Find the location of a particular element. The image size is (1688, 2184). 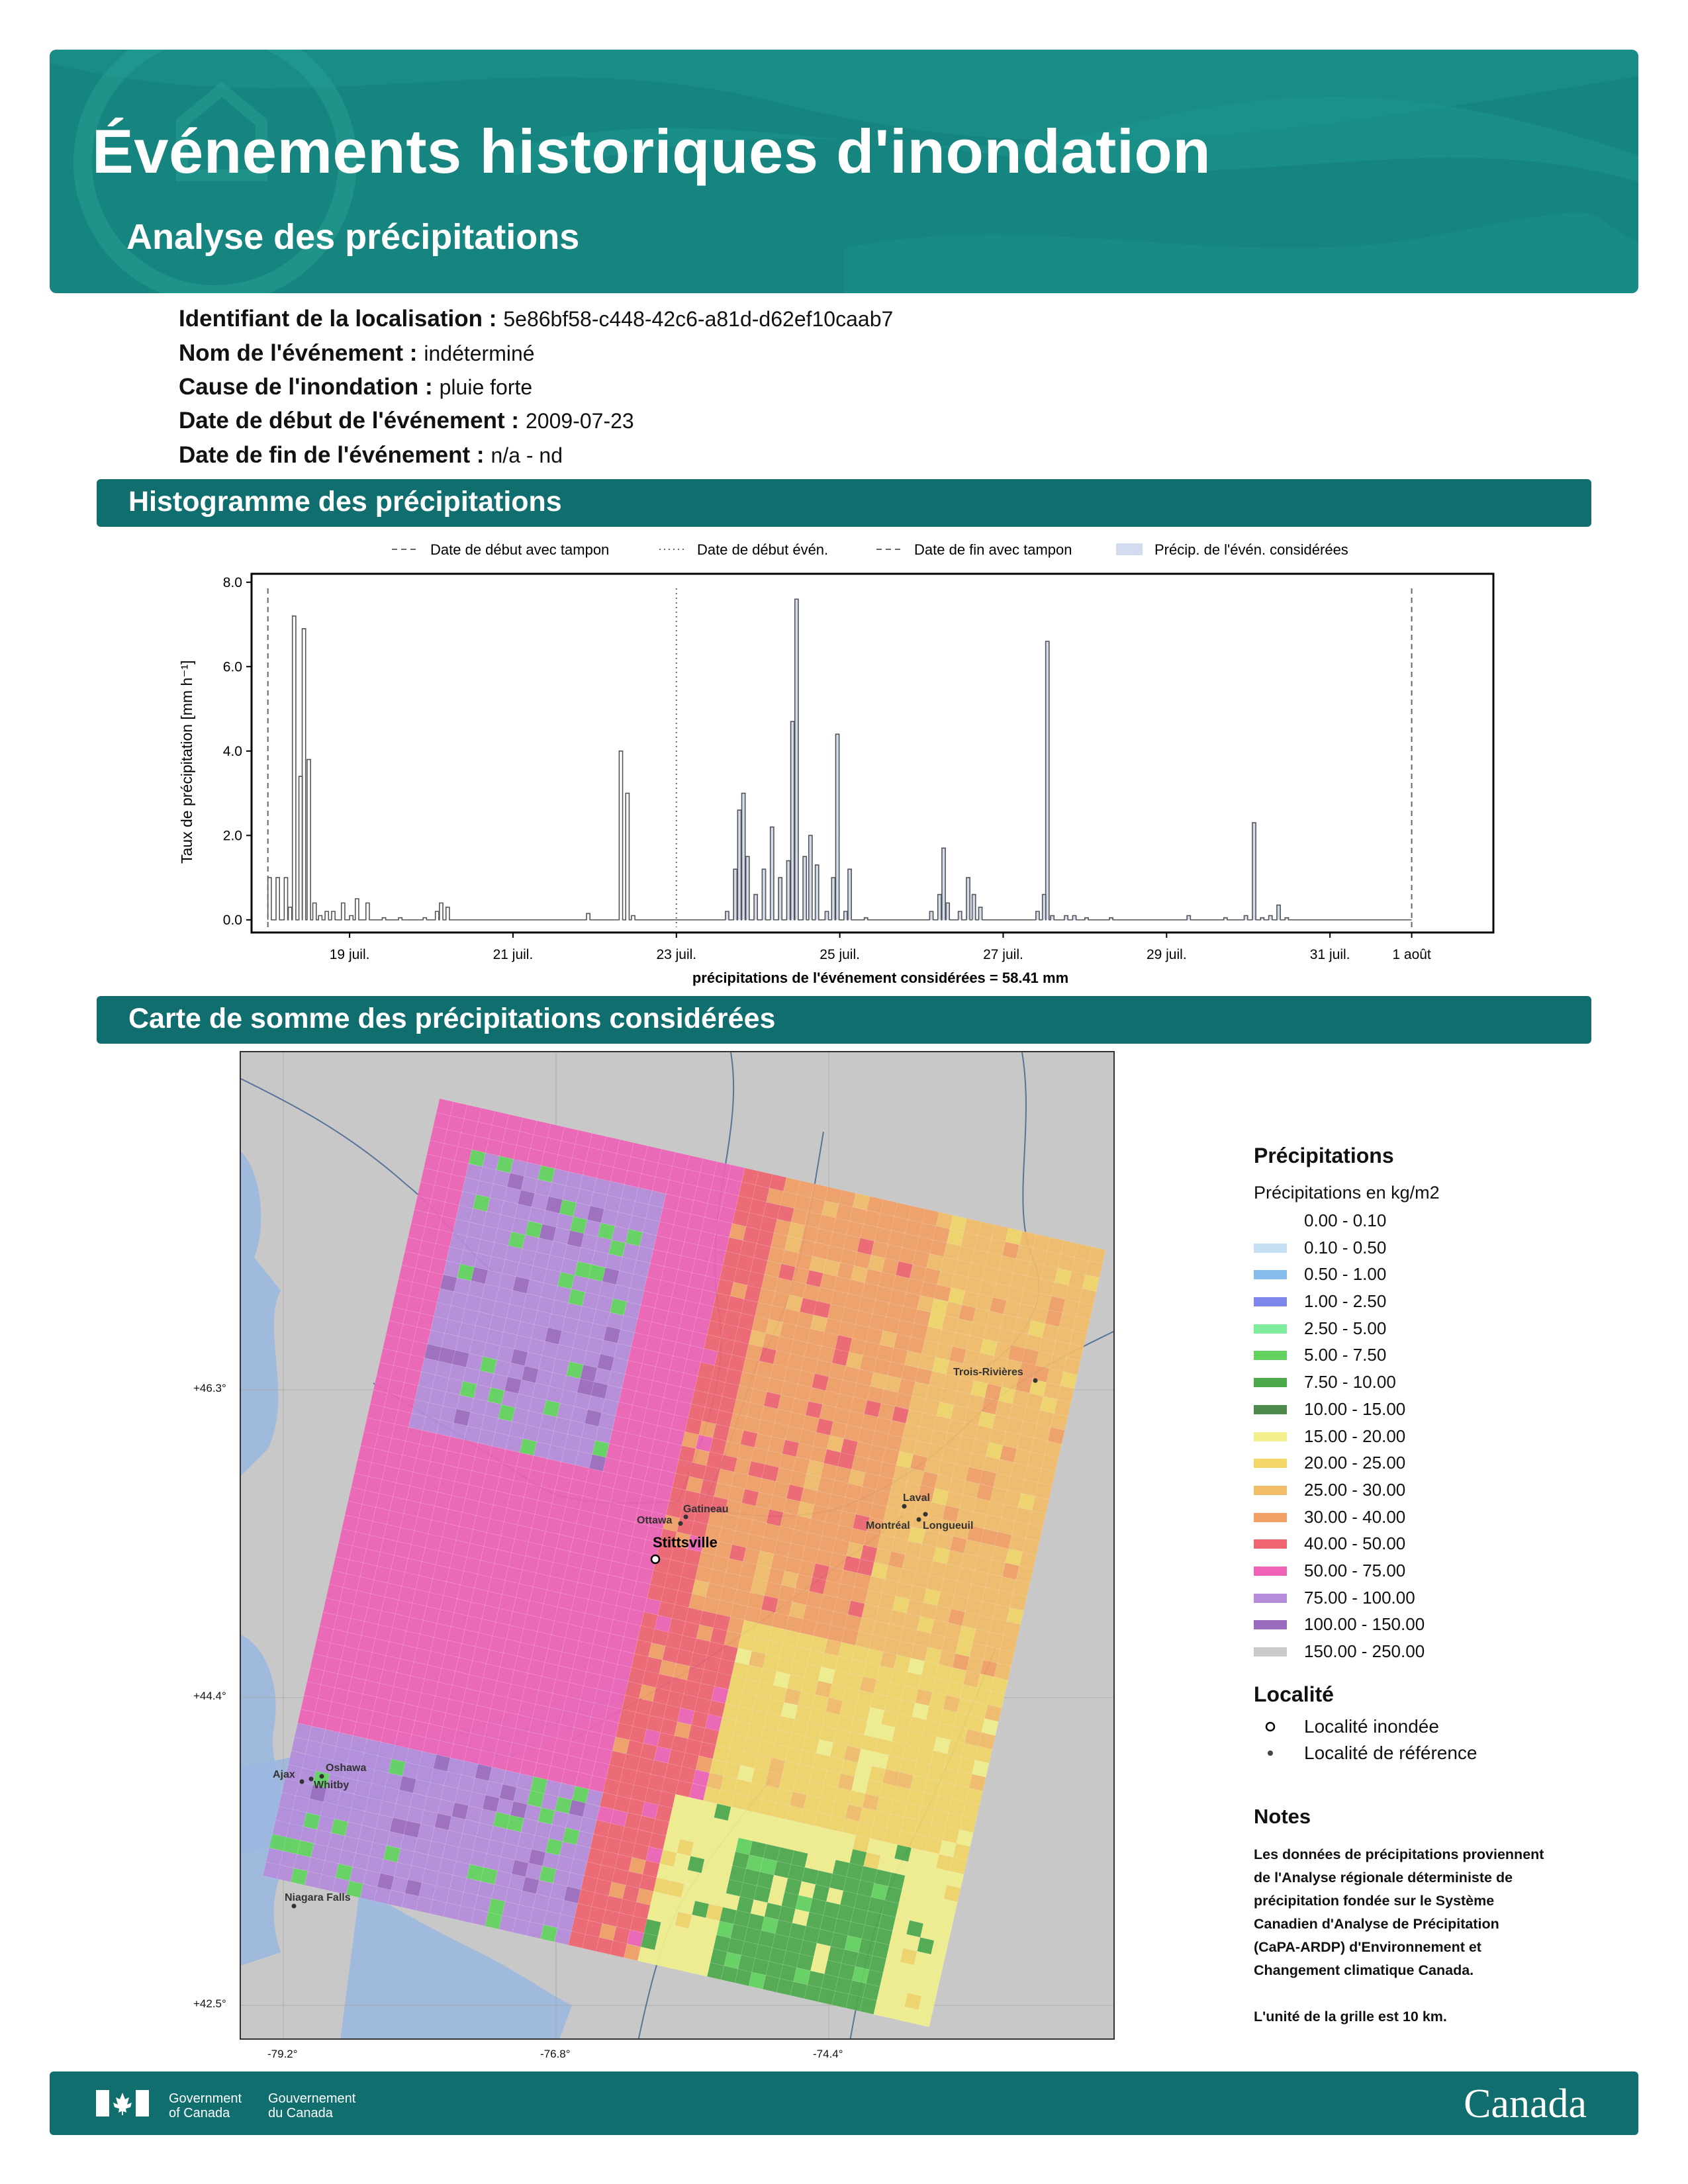

place-label-flooded: Stittsville is located at coordinates (686, 1542).